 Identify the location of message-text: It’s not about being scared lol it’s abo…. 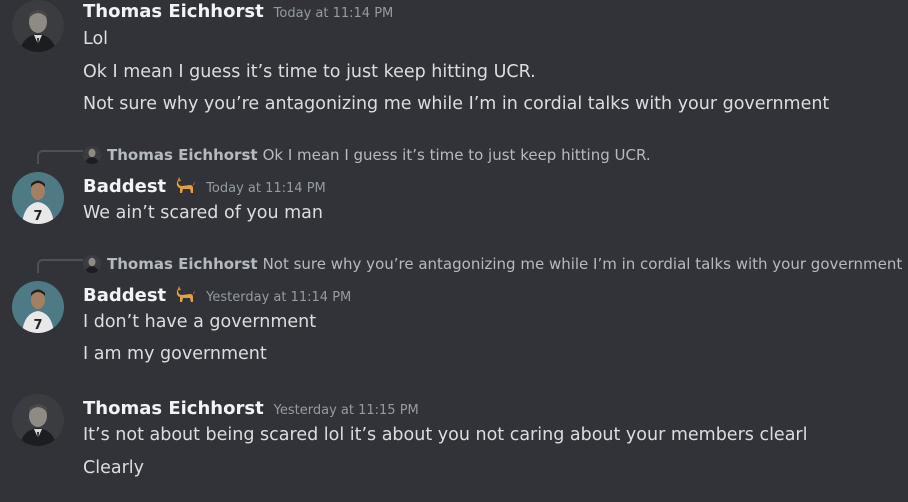
(445, 435).